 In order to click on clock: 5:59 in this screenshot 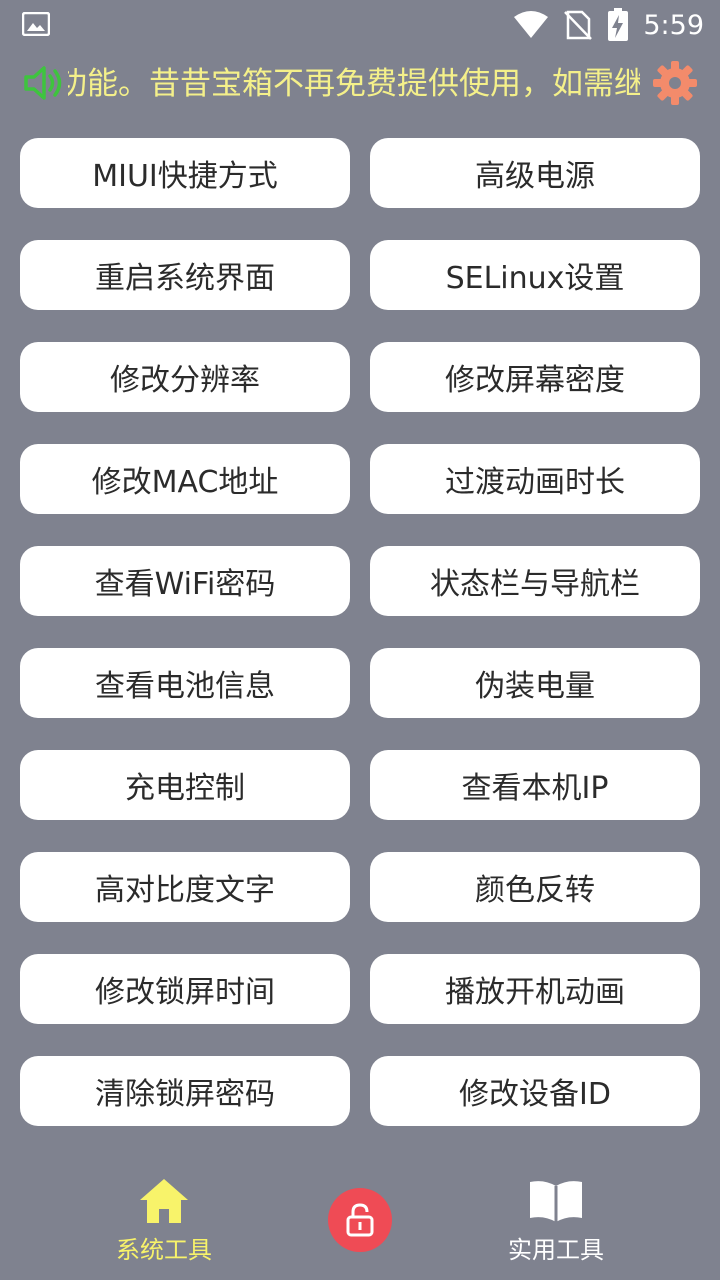, I will do `click(673, 25)`.